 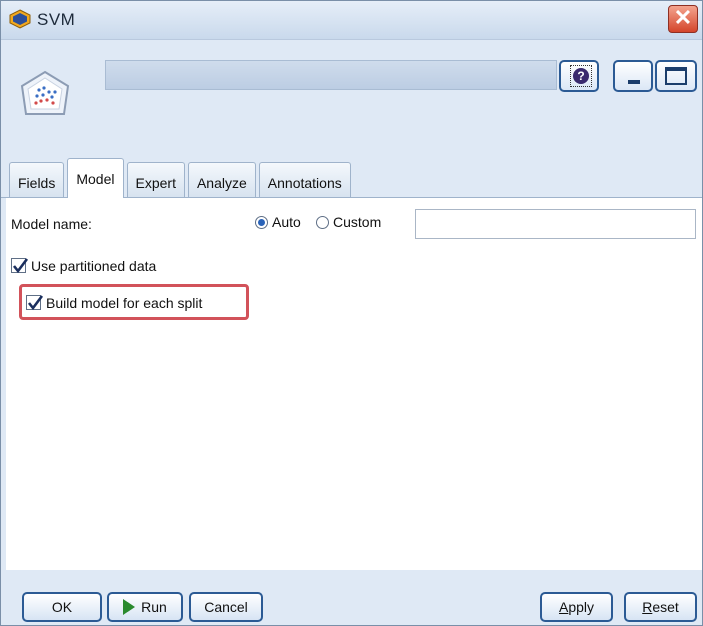 I want to click on radio-custom-label: Custom, so click(x=357, y=222).